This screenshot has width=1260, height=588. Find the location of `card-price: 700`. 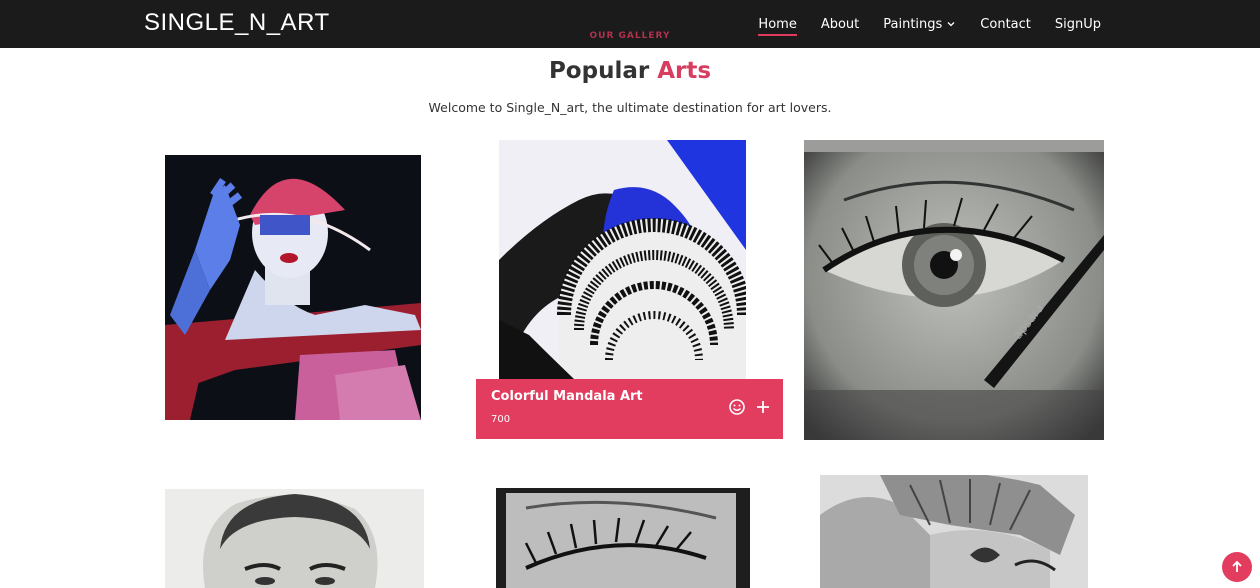

card-price: 700 is located at coordinates (501, 419).